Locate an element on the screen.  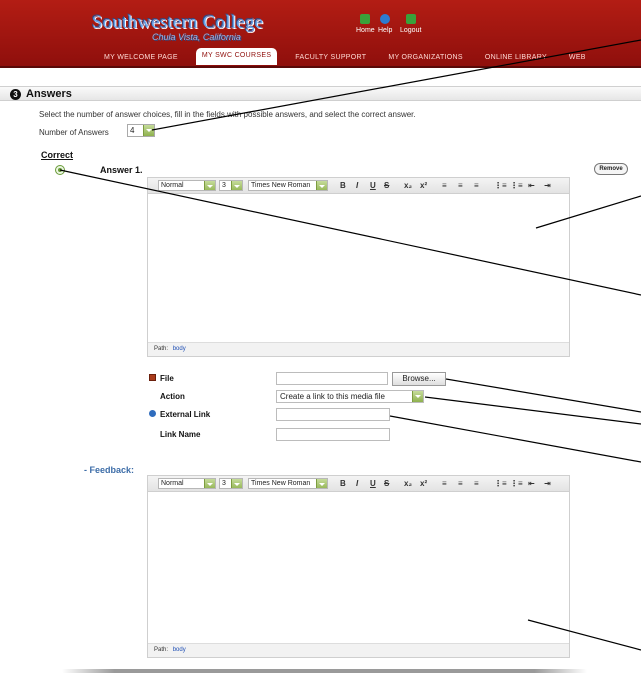
callout-line-num-answers is located at coordinates (396, 85).